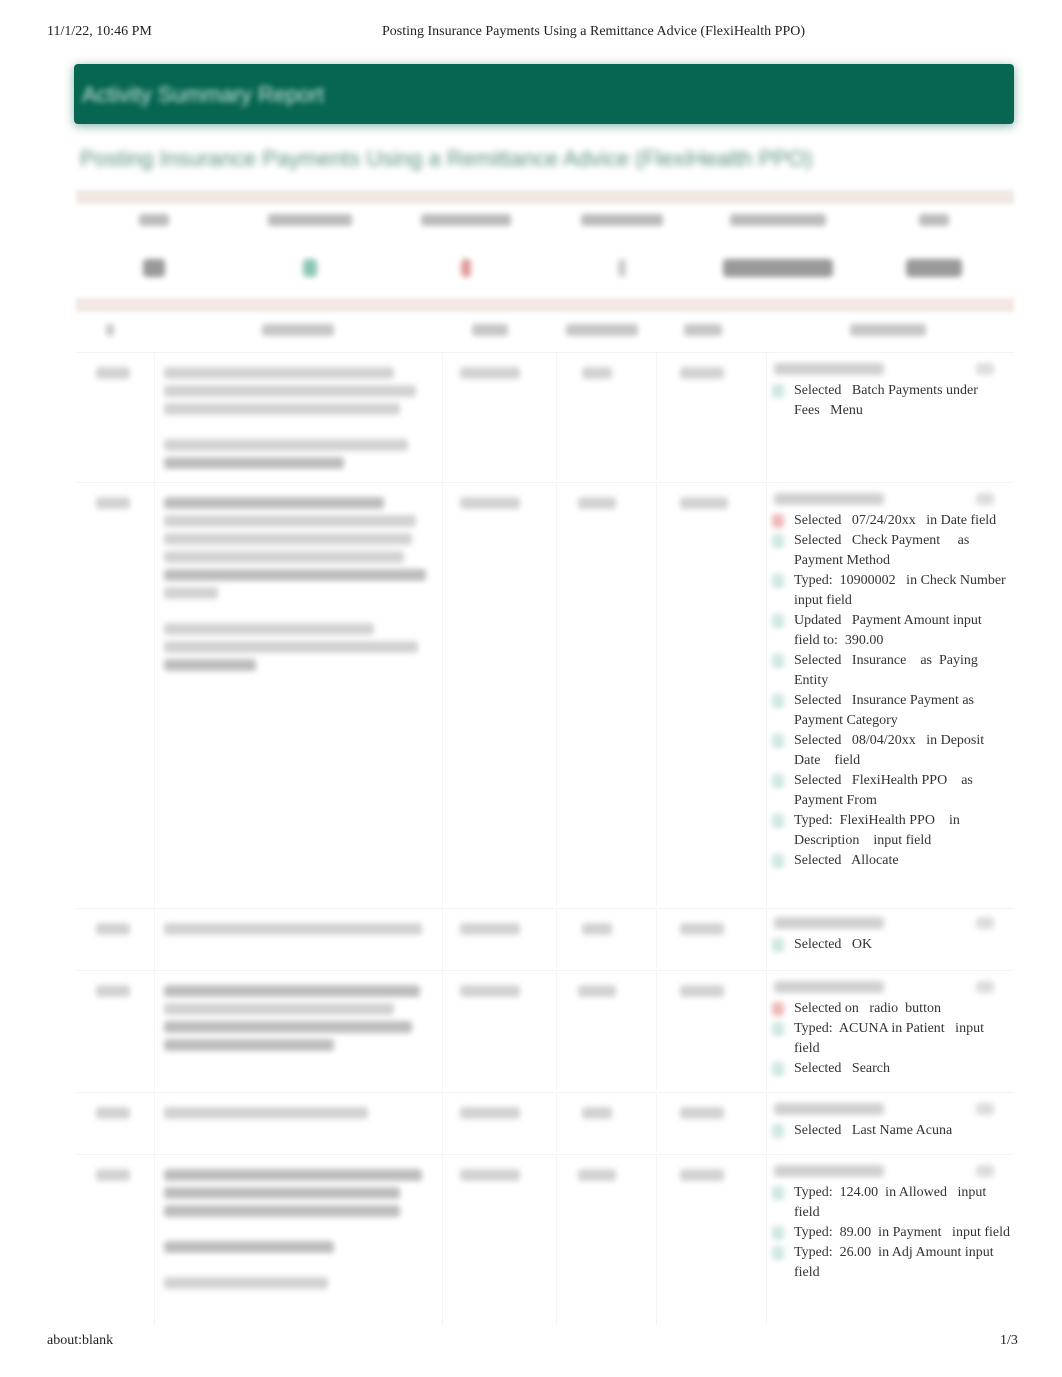 The image size is (1062, 1377). What do you see at coordinates (545, 1122) in the screenshot?
I see `table-row: Selected Last Name Acuna` at bounding box center [545, 1122].